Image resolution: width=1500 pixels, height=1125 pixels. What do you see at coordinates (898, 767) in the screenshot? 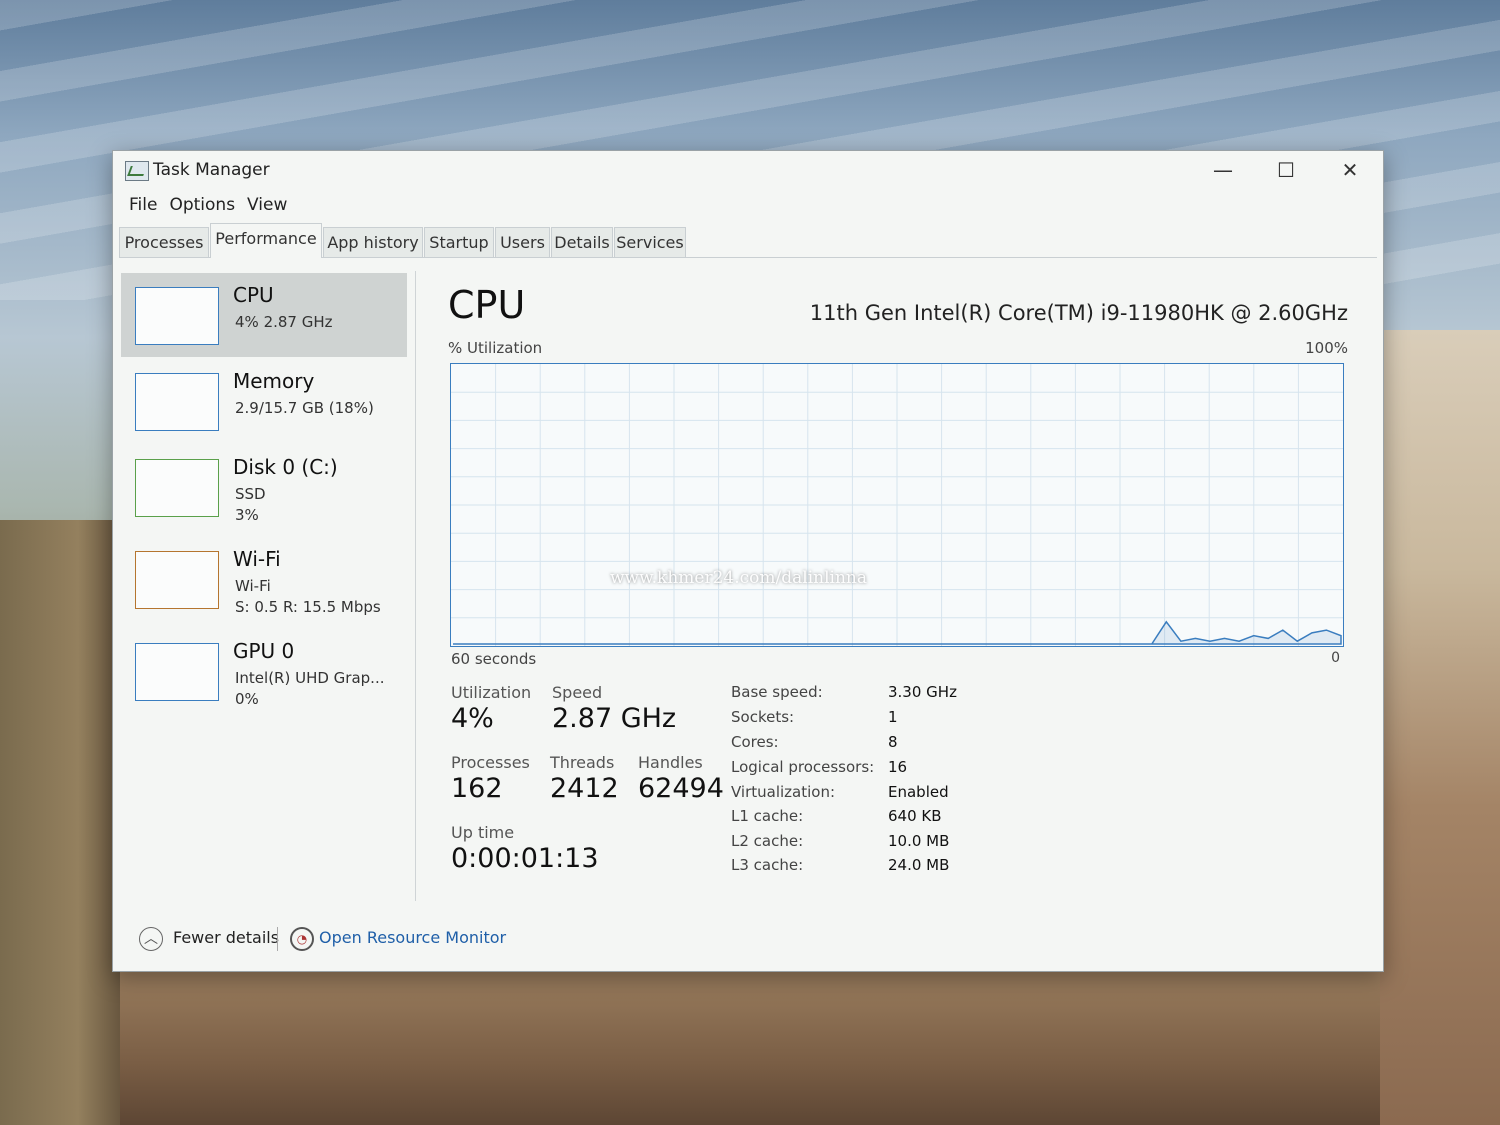
I see `spec-value: 16` at bounding box center [898, 767].